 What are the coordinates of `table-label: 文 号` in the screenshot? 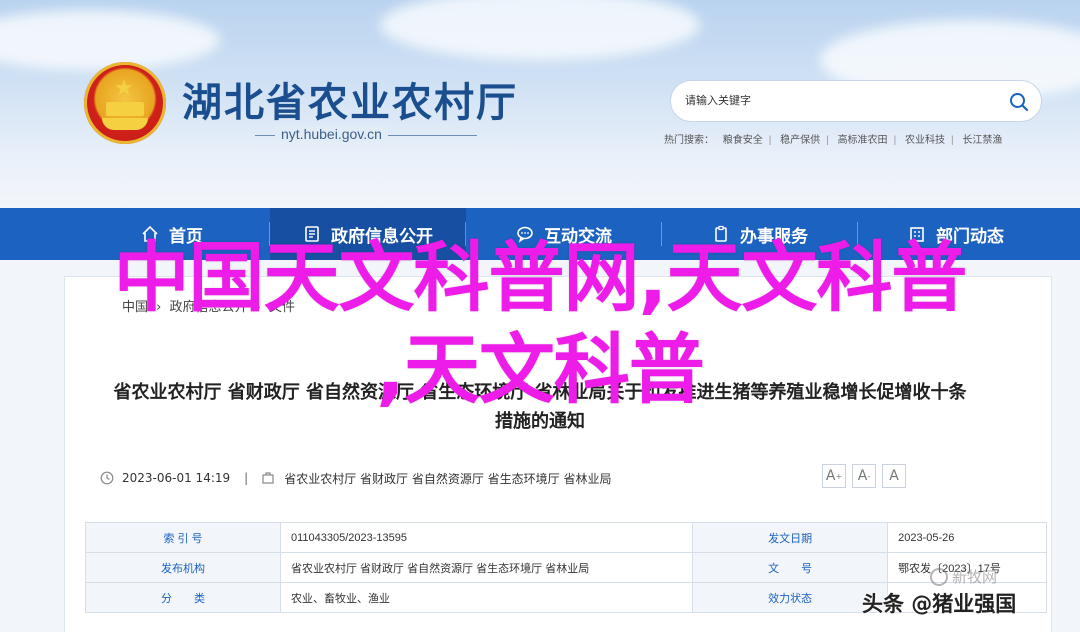 It's located at (790, 567).